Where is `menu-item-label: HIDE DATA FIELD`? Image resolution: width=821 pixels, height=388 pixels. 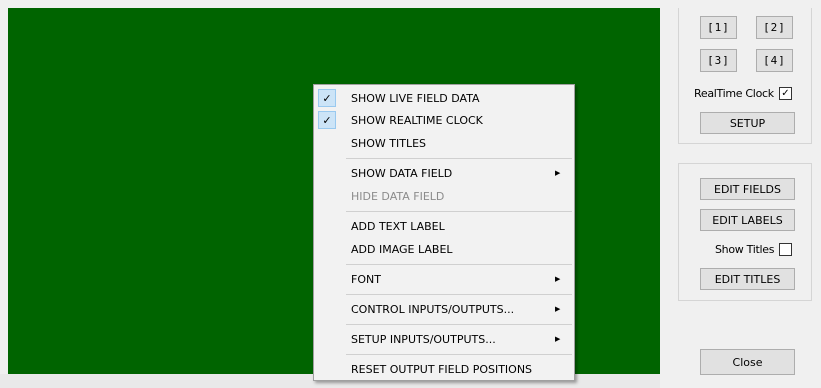 menu-item-label: HIDE DATA FIELD is located at coordinates (398, 196).